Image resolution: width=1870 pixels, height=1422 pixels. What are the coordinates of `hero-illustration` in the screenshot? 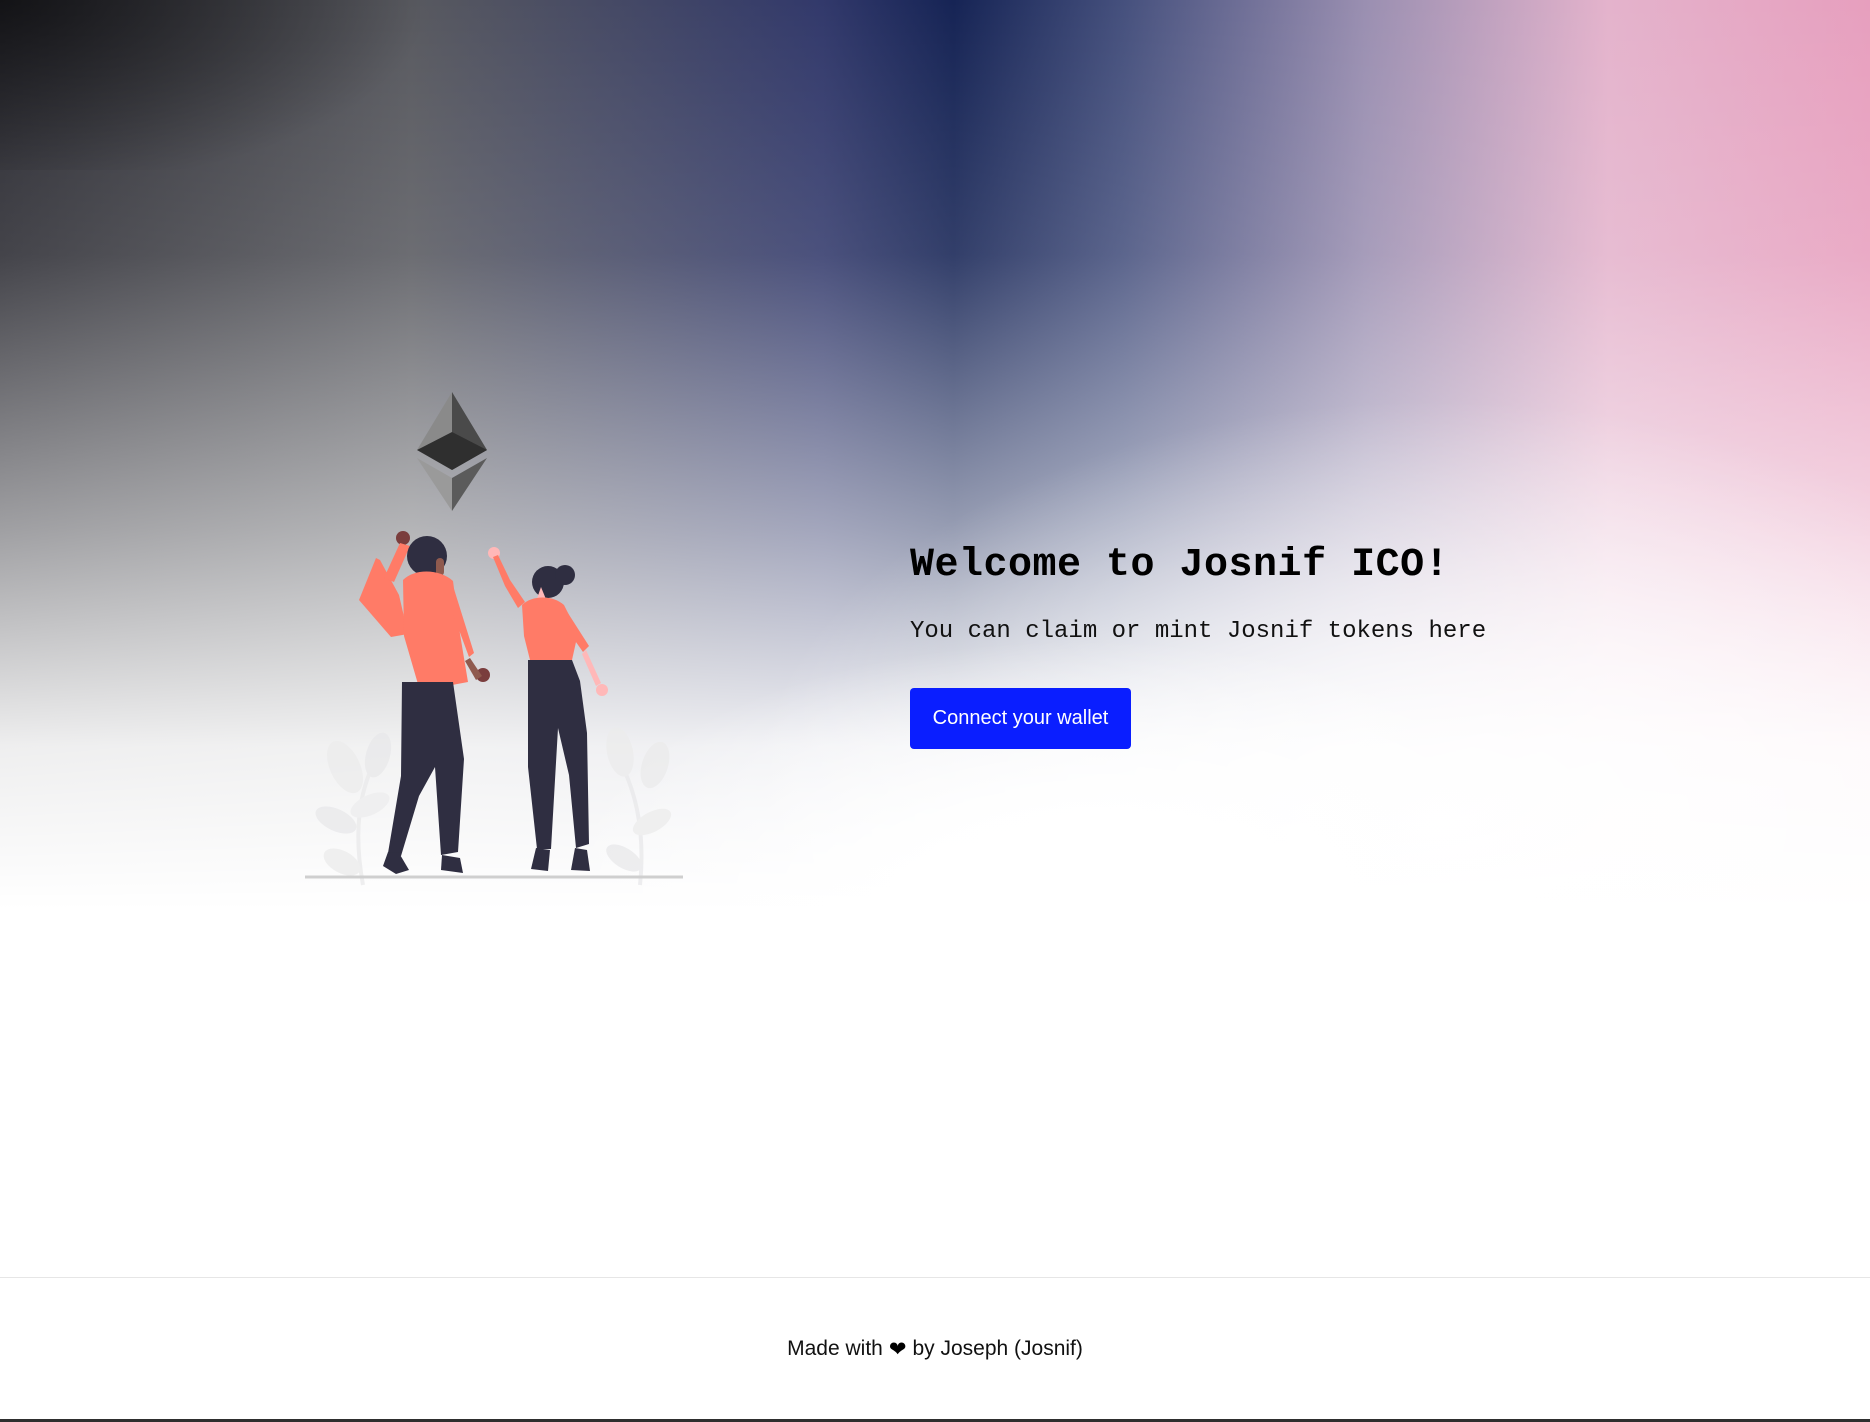 It's located at (494, 639).